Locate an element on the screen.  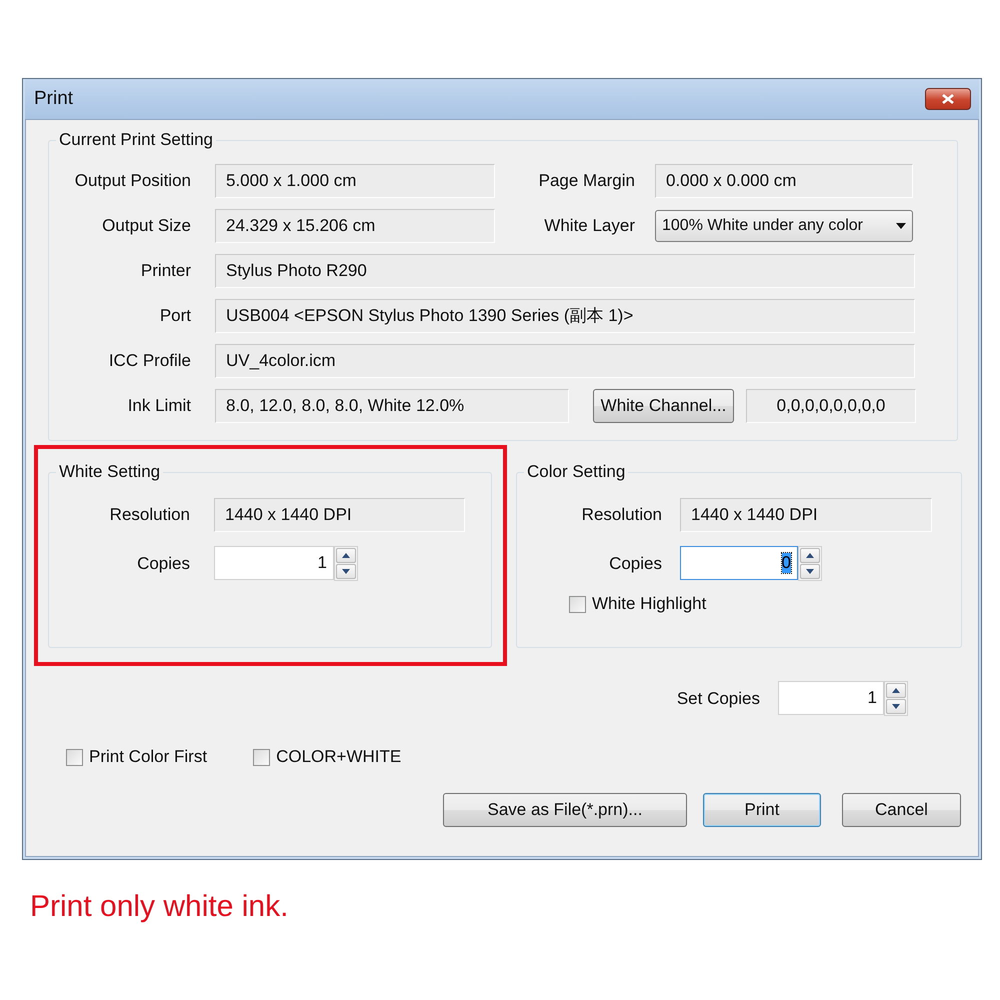
window-title: Print is located at coordinates (54, 99).